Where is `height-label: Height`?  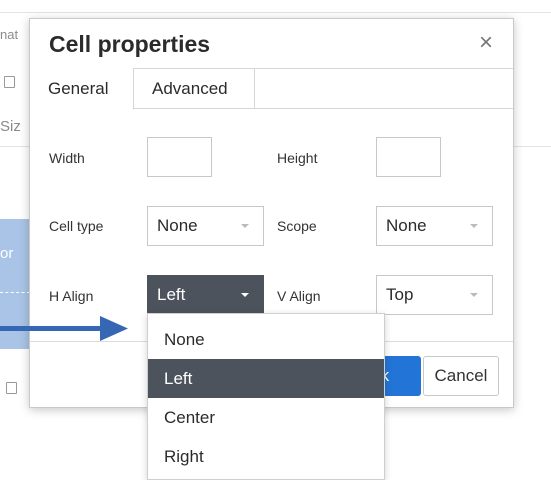 height-label: Height is located at coordinates (297, 158).